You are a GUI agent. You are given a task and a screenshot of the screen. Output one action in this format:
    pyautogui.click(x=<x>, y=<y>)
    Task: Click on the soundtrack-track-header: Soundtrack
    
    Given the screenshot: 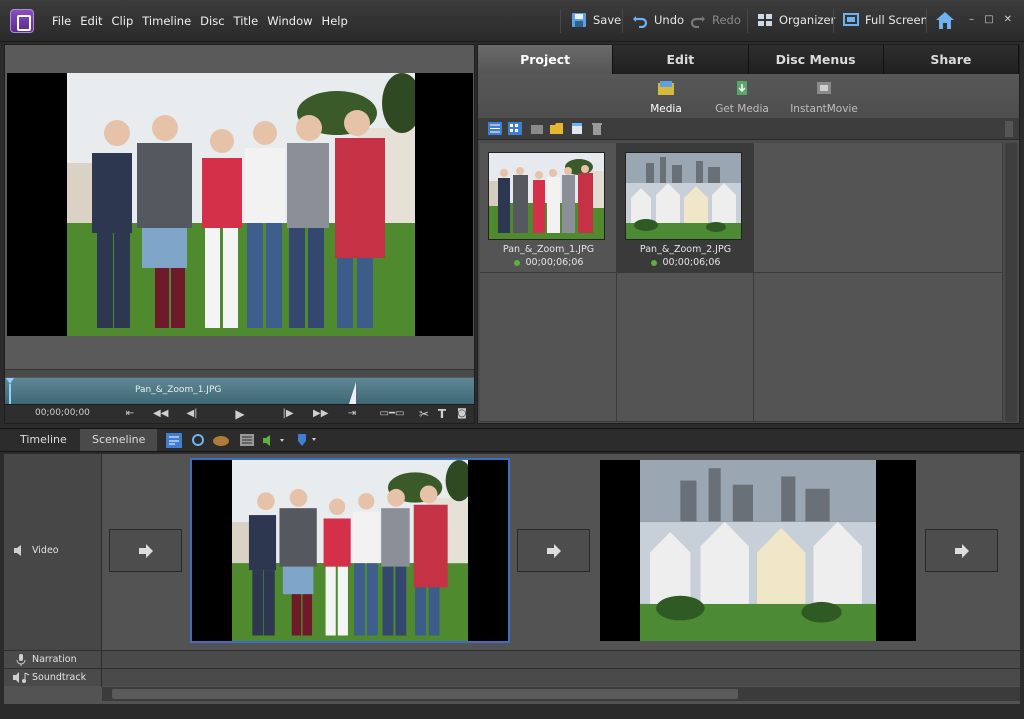 What is the action you would take?
    pyautogui.click(x=53, y=678)
    